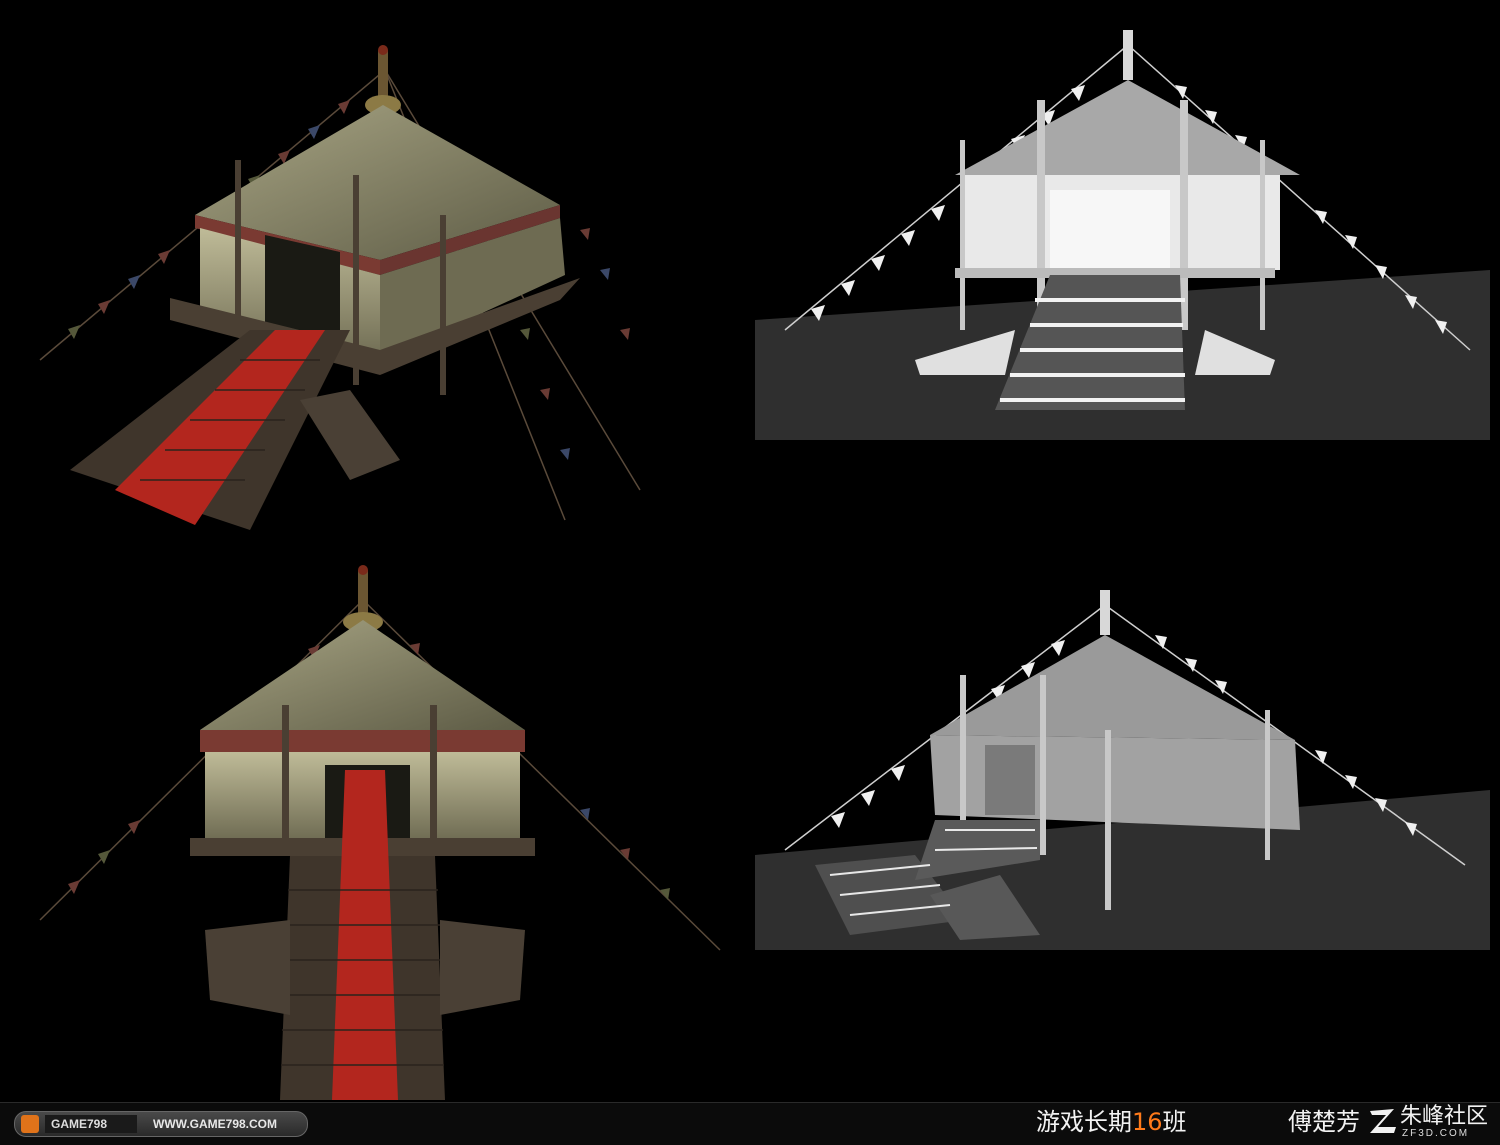 Image resolution: width=1500 pixels, height=1145 pixels. I want to click on game798-watermark: GAME798 WWW.GAME798.COM, so click(161, 1124).